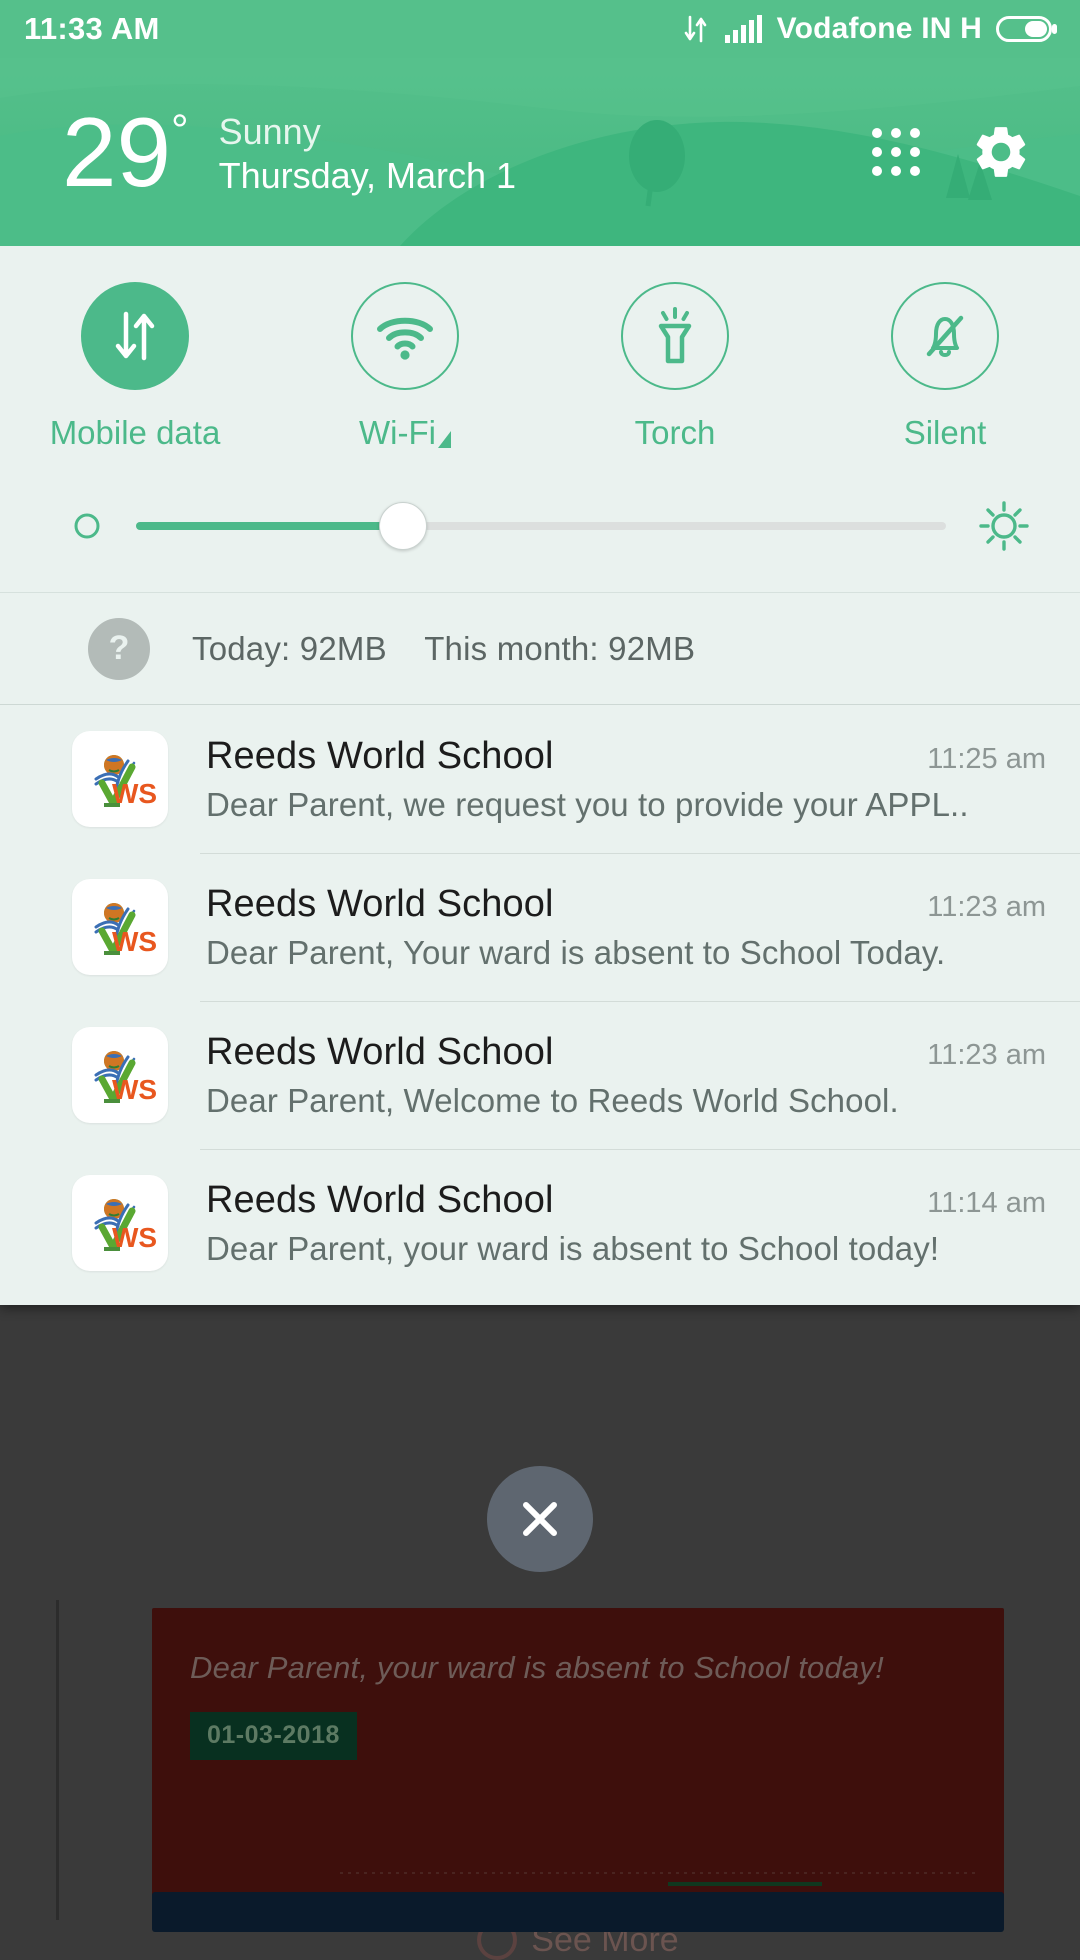 This screenshot has width=1080, height=1960. Describe the element at coordinates (986, 759) in the screenshot. I see `notification-time: 11:25 am` at that location.